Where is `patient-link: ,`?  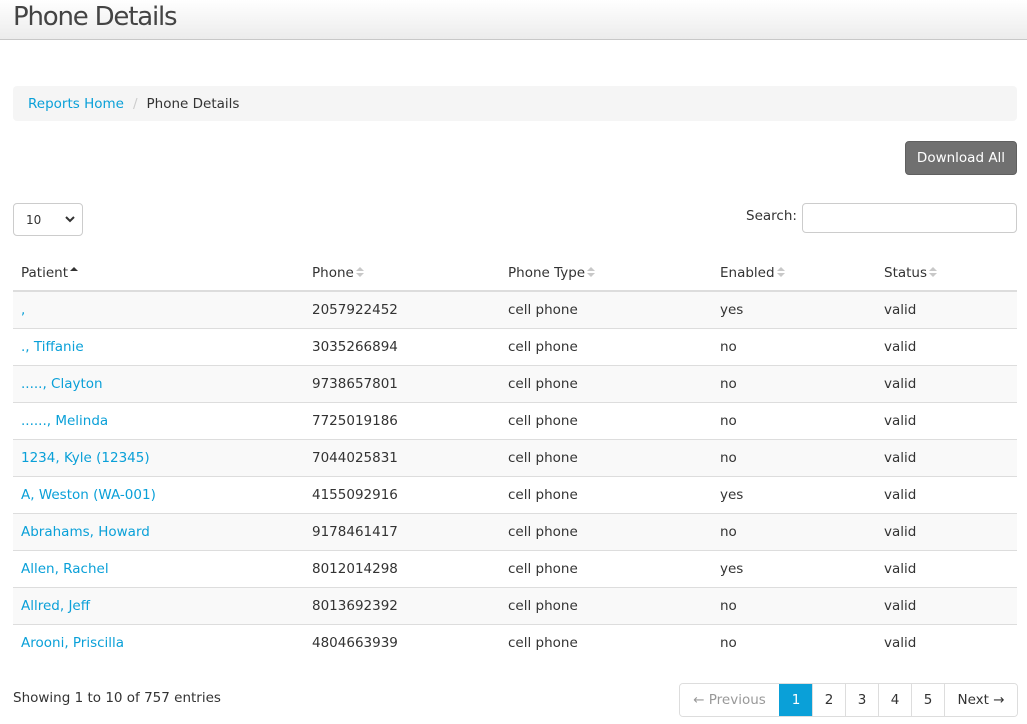
patient-link: , is located at coordinates (23, 310).